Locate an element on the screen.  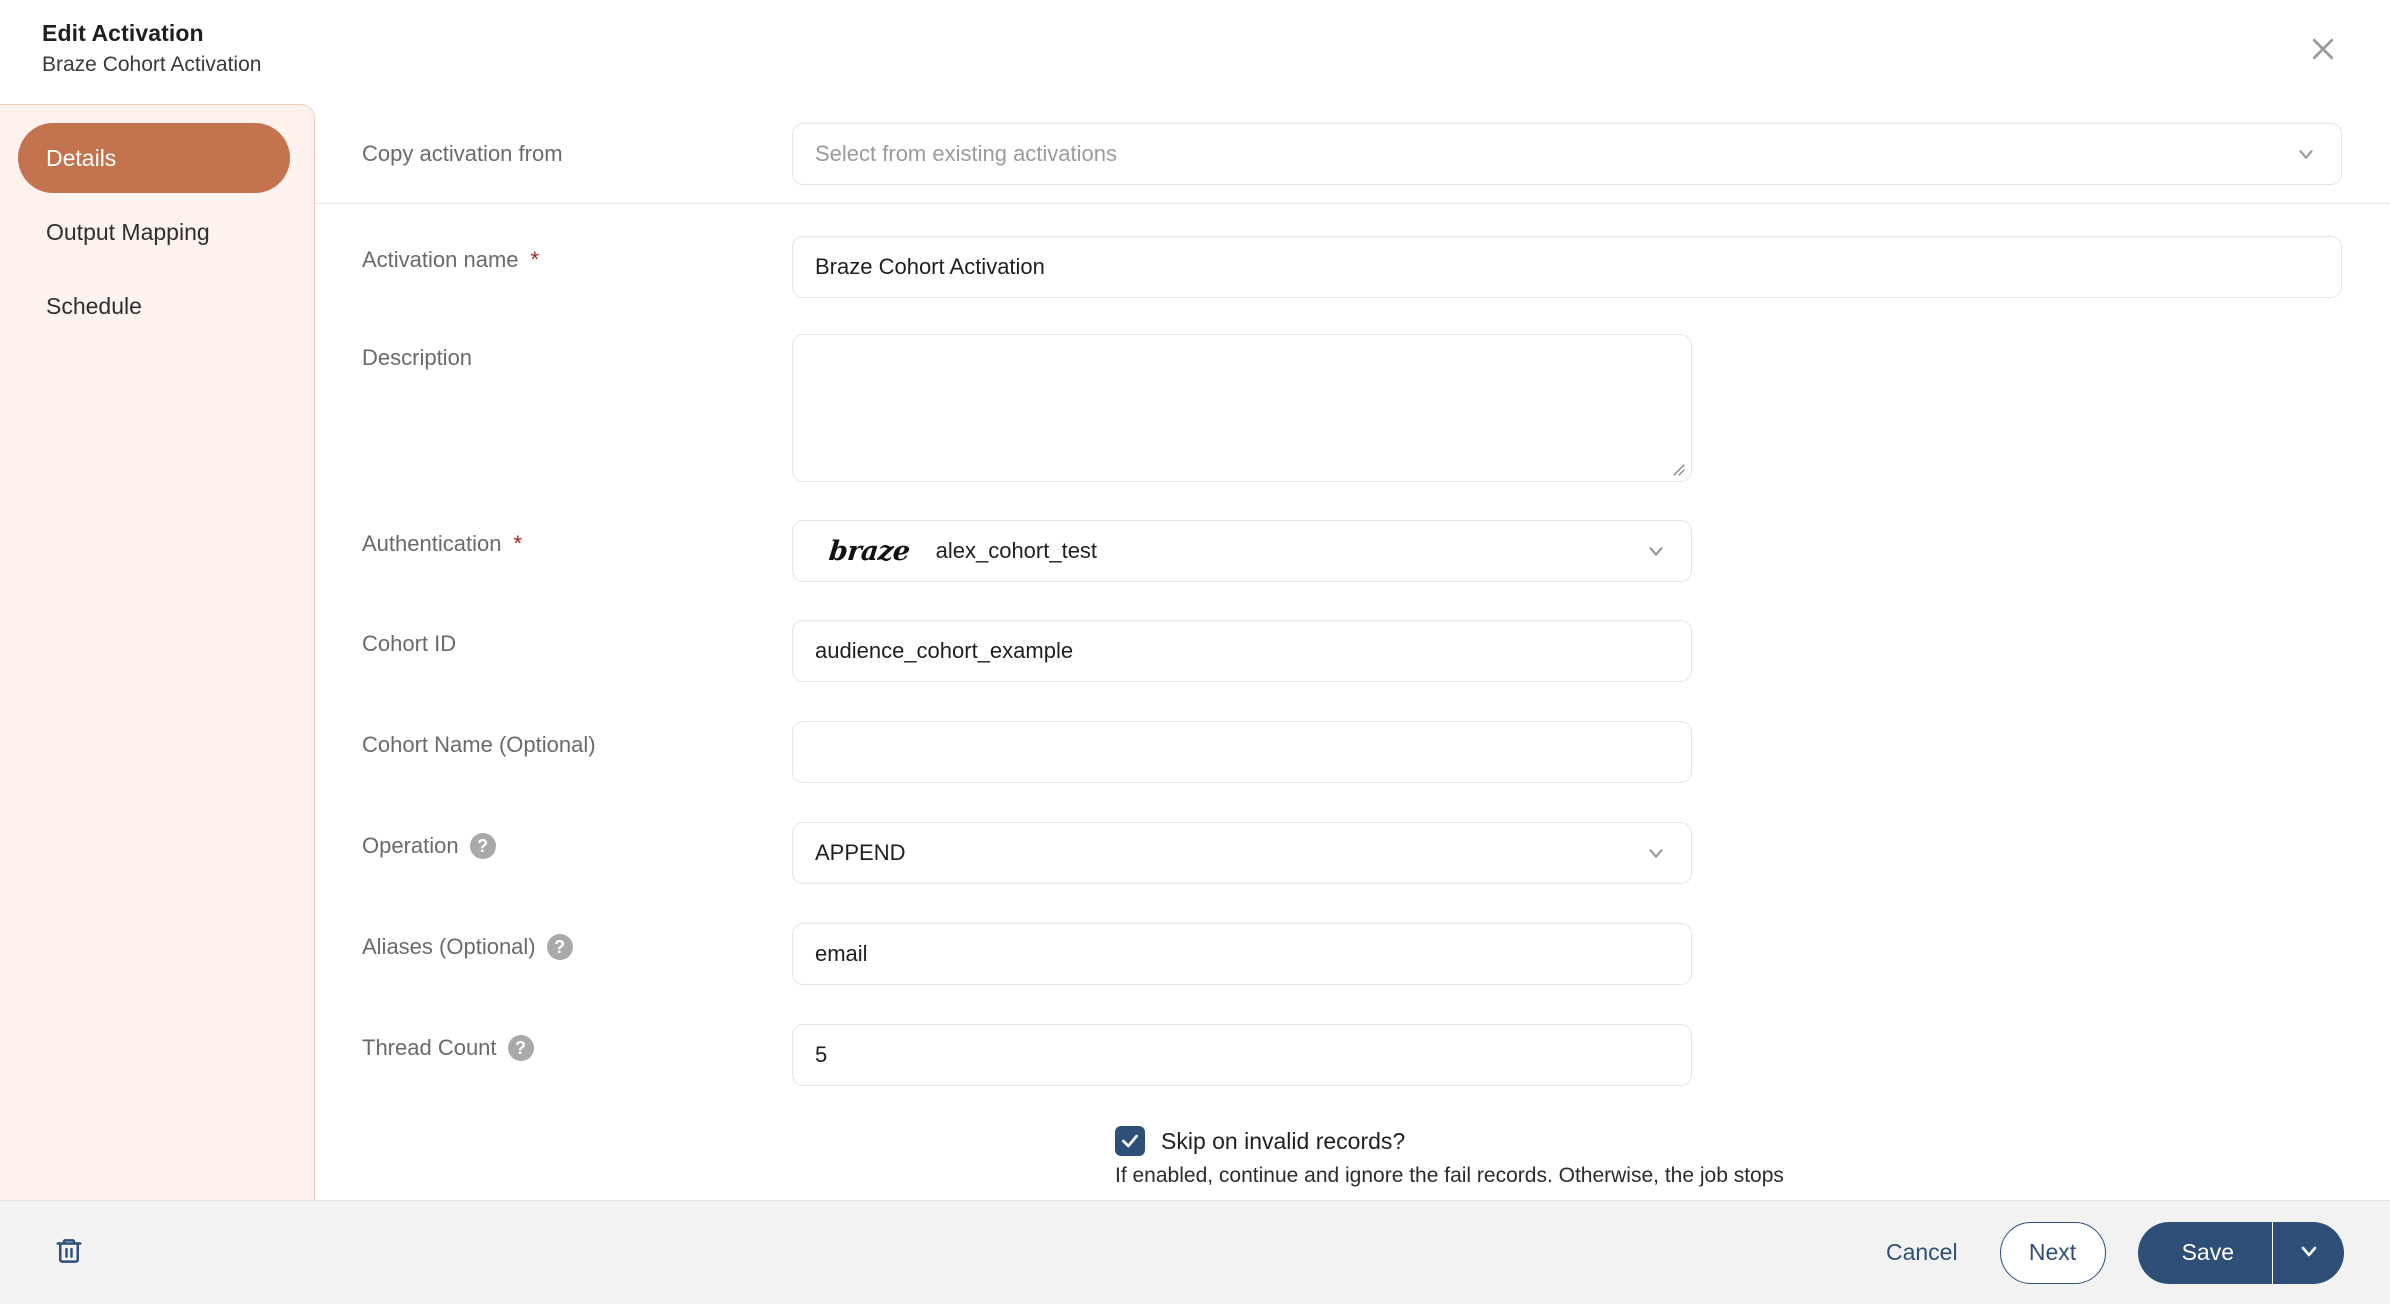
activation-name-value: Braze Cohort Activation is located at coordinates (930, 266).